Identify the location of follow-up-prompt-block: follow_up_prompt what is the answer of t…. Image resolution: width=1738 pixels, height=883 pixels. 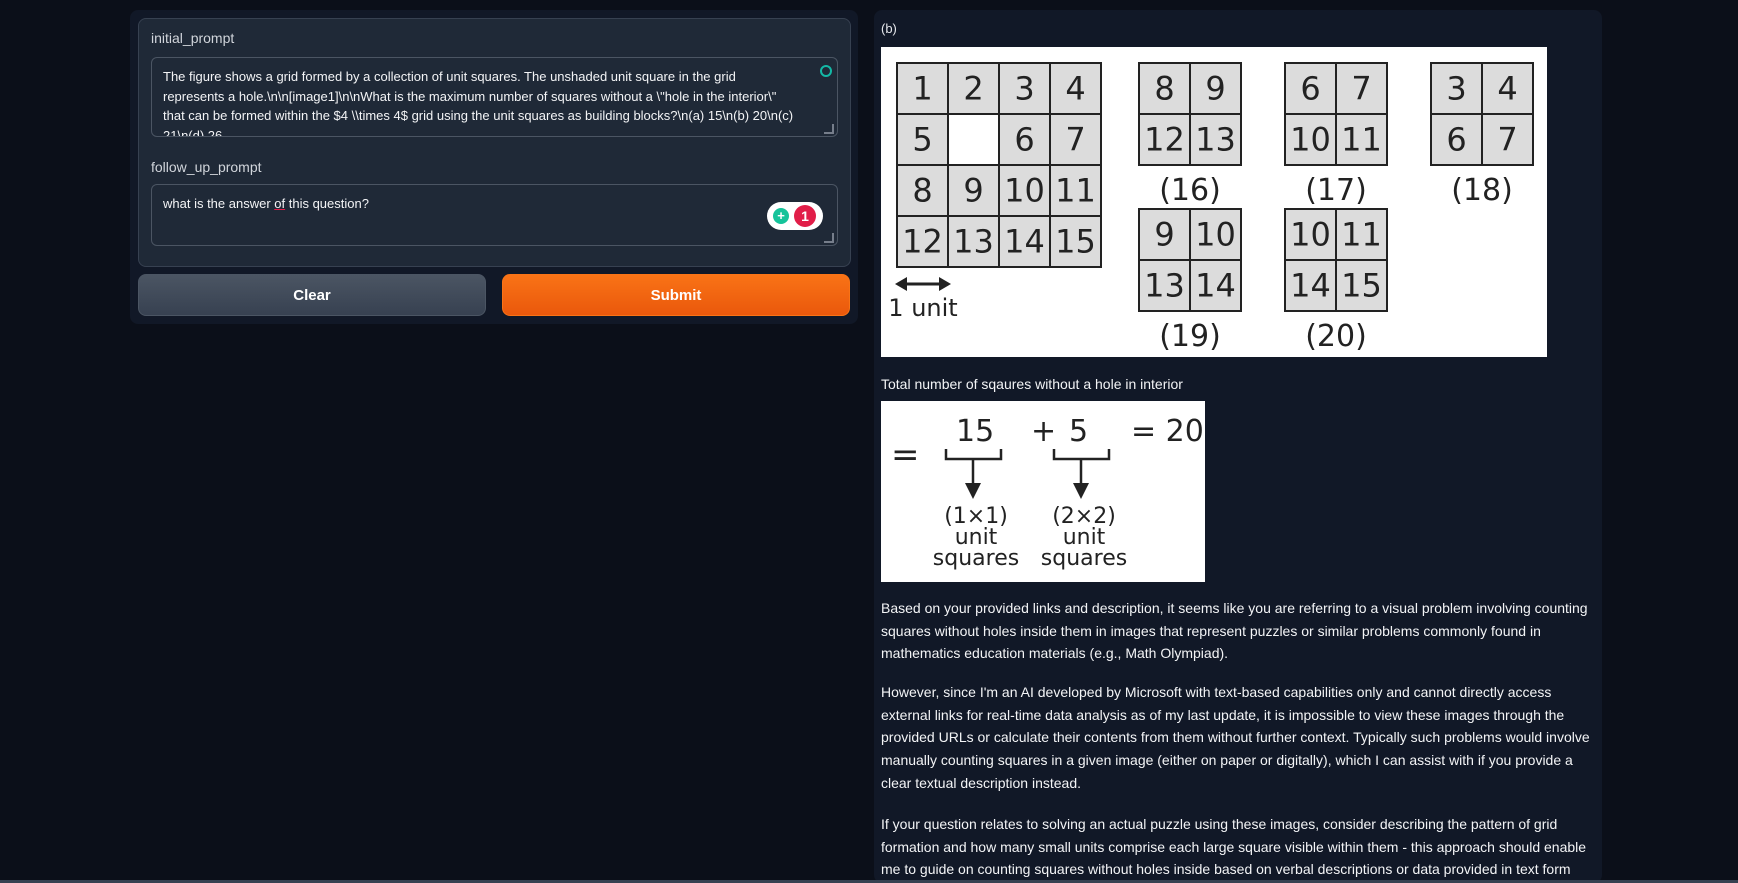
(494, 207).